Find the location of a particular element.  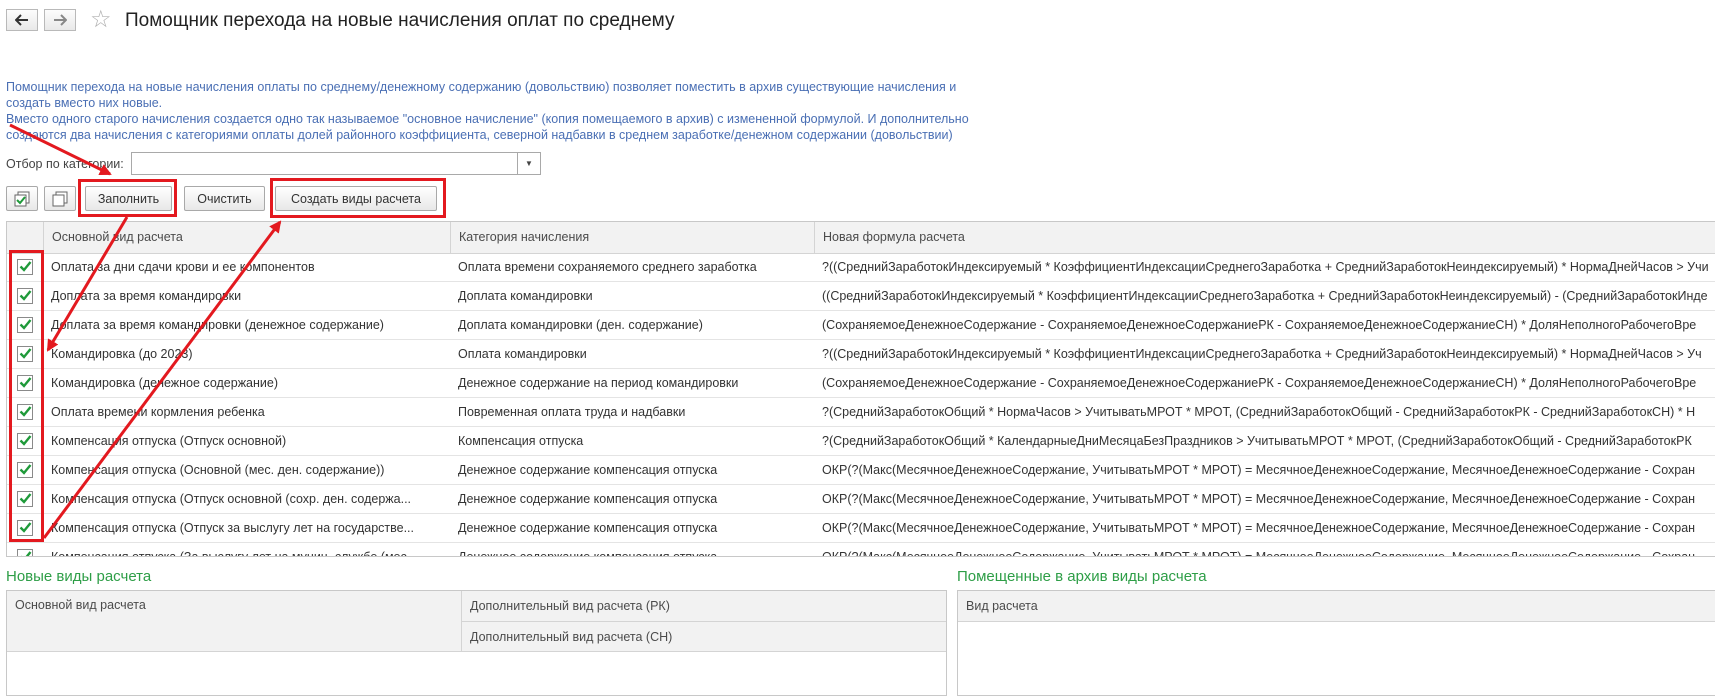

header-archived-calc-type: Вид расчета is located at coordinates (1336, 606).